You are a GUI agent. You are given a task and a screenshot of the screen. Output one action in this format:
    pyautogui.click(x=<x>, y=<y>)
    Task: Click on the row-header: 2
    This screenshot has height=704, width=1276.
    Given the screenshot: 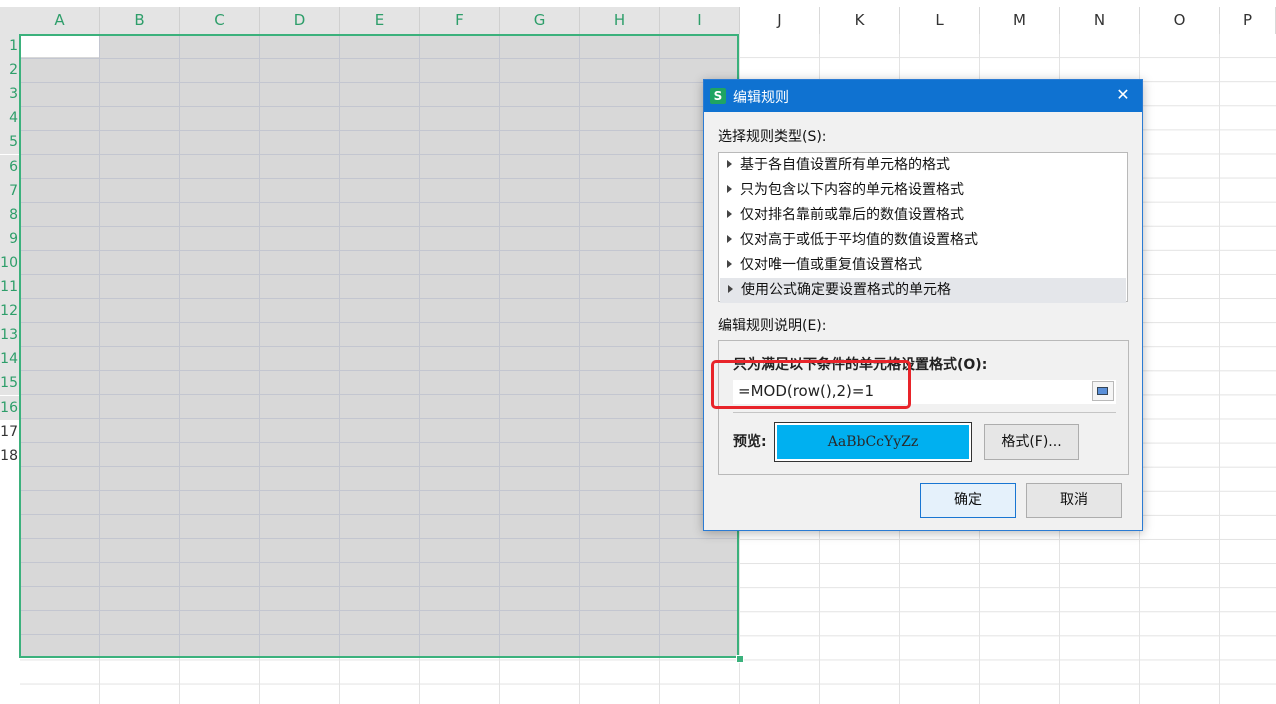 What is the action you would take?
    pyautogui.click(x=10, y=70)
    